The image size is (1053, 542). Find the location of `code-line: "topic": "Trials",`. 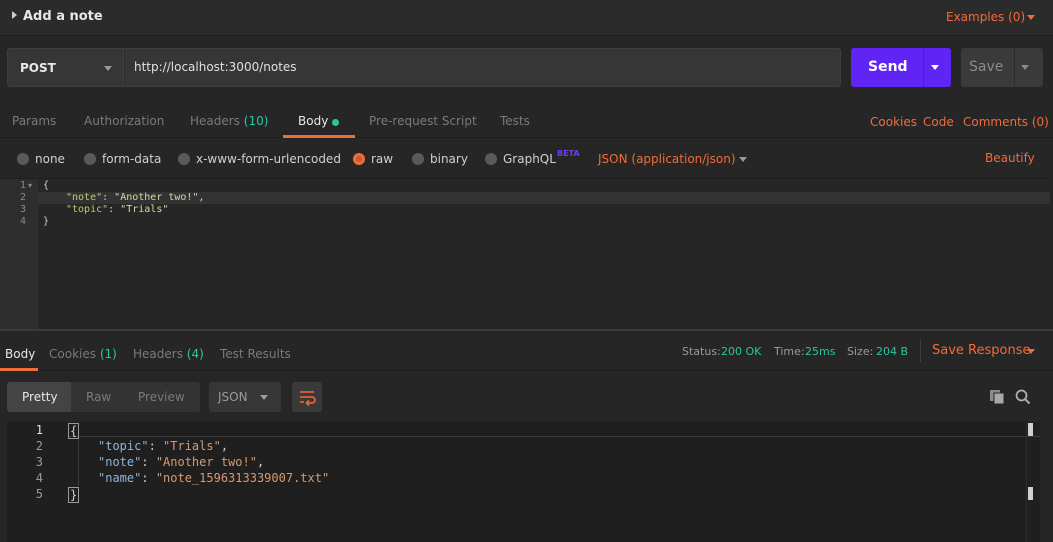

code-line: "topic": "Trials", is located at coordinates (163, 446).